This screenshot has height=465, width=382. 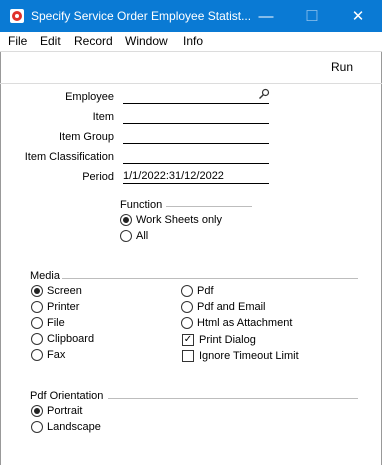 What do you see at coordinates (17, 16) in the screenshot?
I see `app-icon` at bounding box center [17, 16].